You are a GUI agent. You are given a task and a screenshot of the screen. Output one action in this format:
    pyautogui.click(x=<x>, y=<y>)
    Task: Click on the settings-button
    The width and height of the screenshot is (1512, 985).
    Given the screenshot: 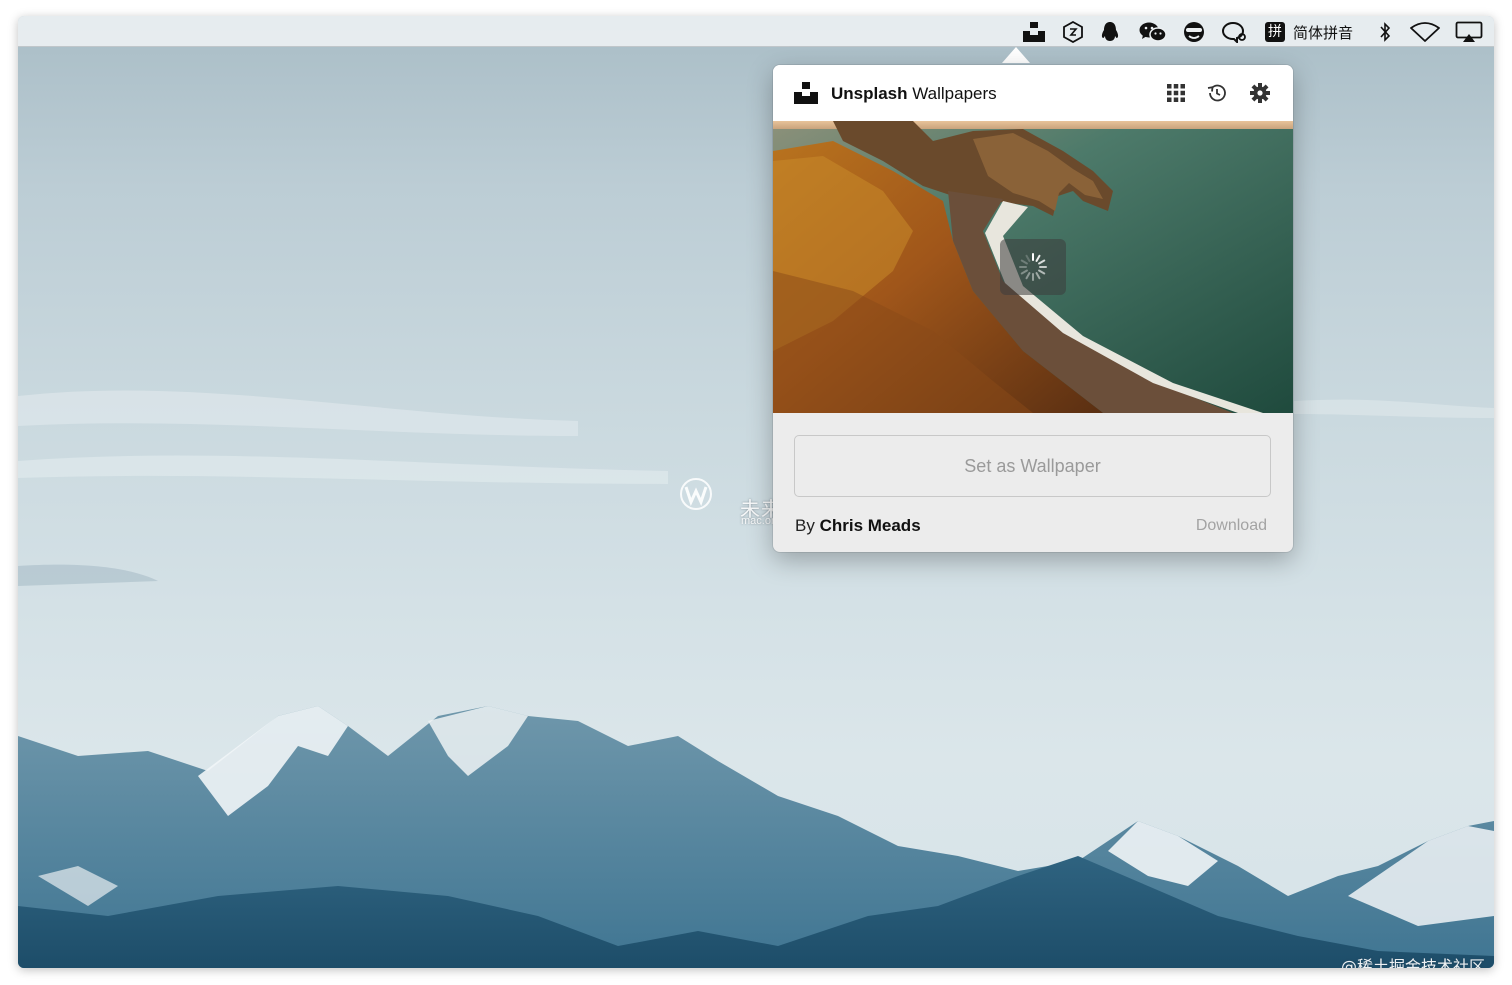 What is the action you would take?
    pyautogui.click(x=1260, y=93)
    